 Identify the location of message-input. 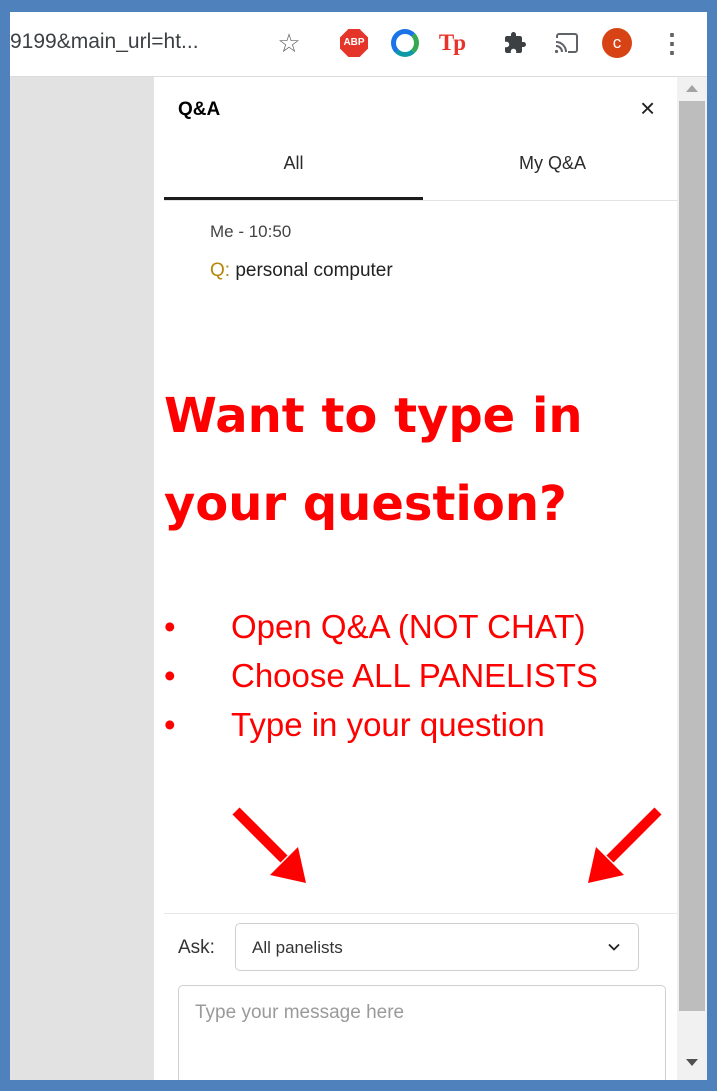
(422, 1033).